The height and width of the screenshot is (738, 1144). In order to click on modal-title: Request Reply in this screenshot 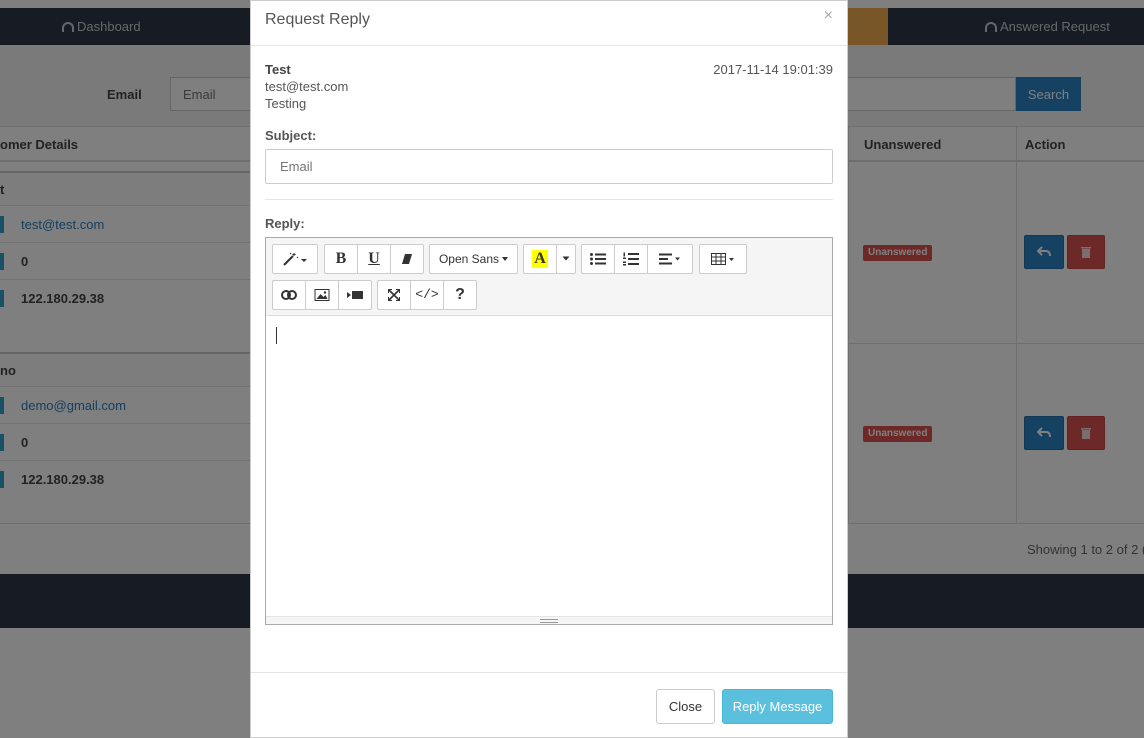, I will do `click(317, 19)`.